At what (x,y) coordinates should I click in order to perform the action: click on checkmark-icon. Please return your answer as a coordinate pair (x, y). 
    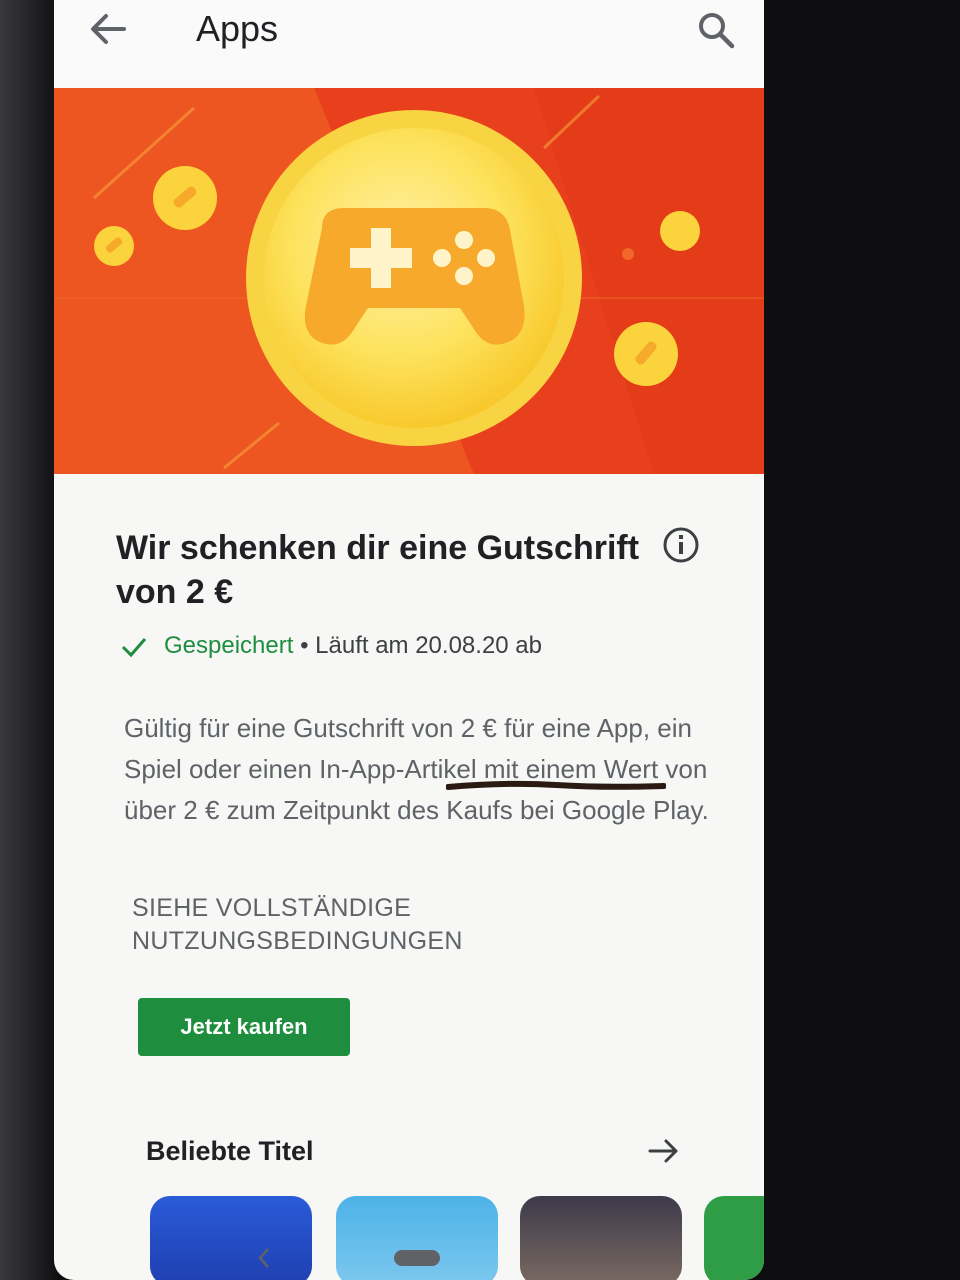
    Looking at the image, I should click on (134, 647).